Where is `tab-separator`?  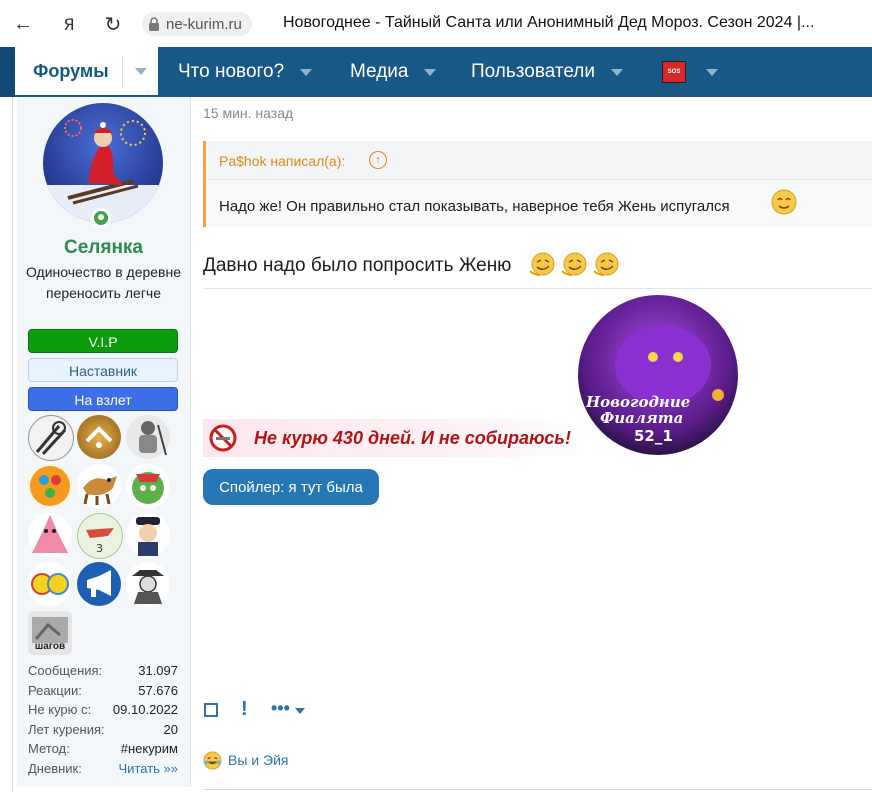
tab-separator is located at coordinates (122, 71).